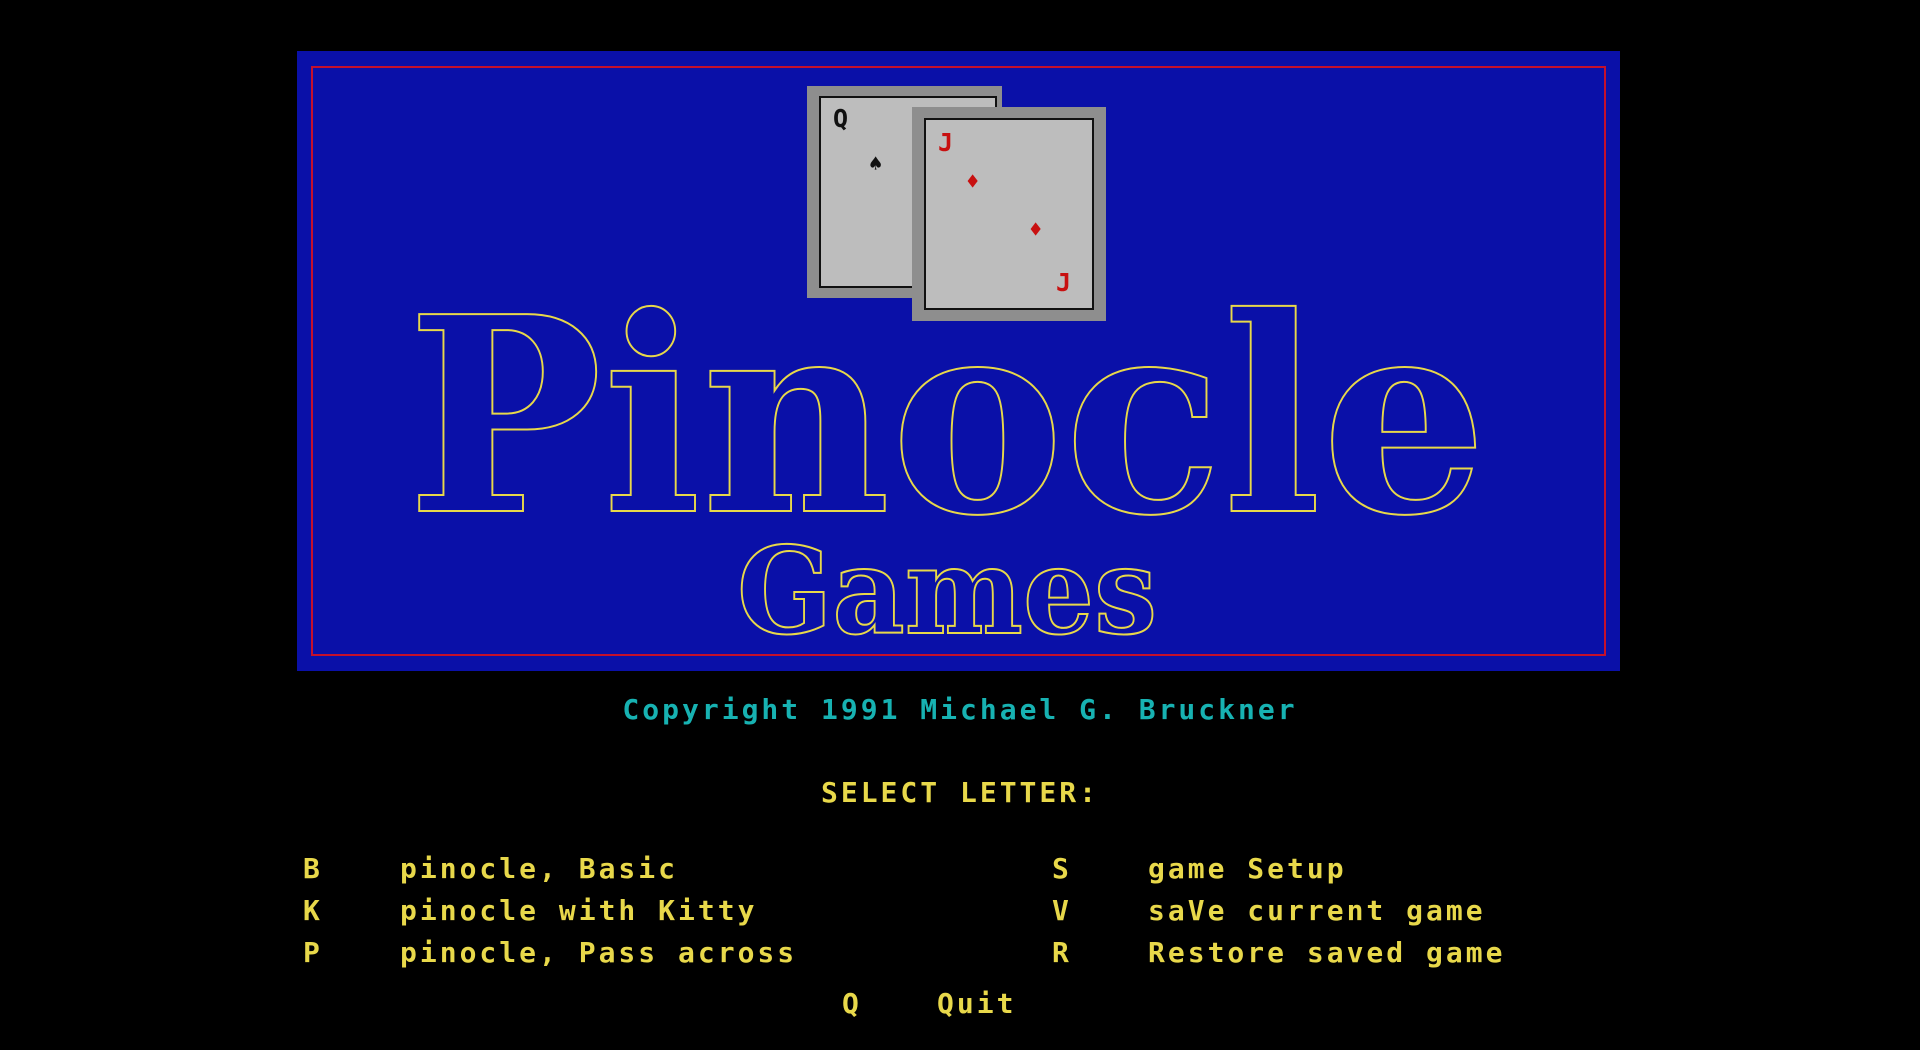  I want to click on menu-key: P, so click(312, 952).